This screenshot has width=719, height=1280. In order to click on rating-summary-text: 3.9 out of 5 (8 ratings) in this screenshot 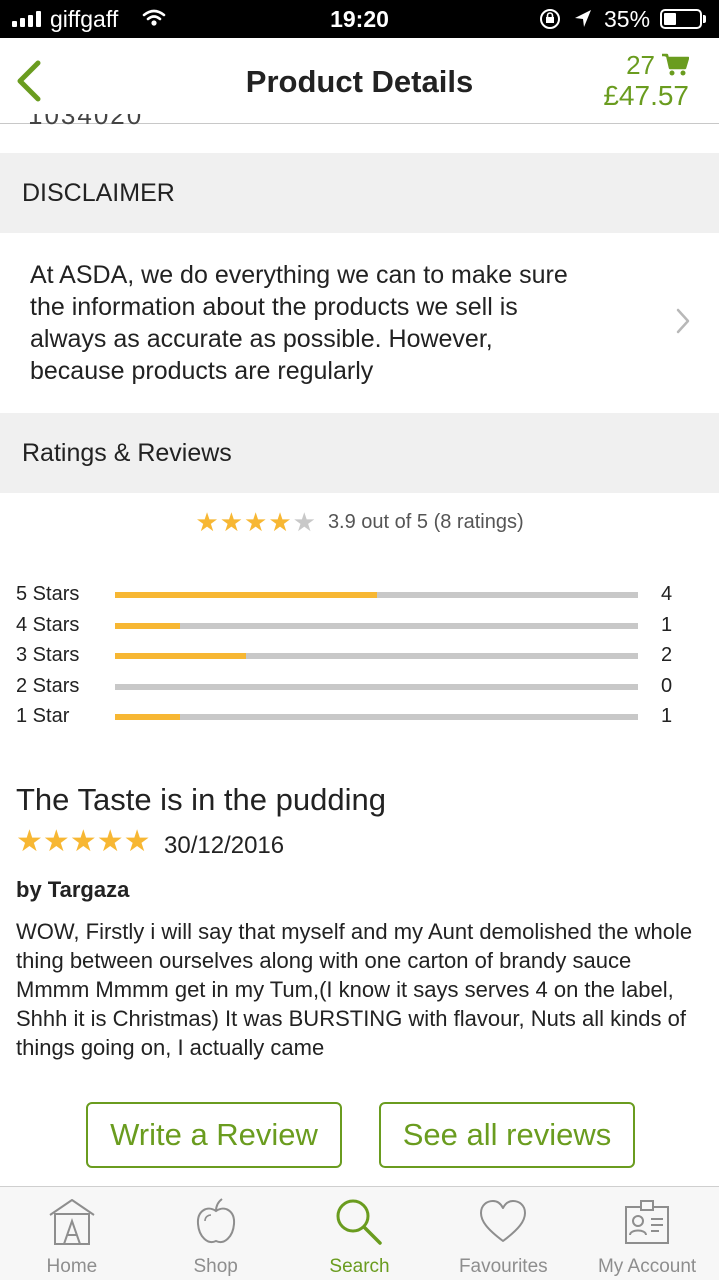, I will do `click(425, 521)`.